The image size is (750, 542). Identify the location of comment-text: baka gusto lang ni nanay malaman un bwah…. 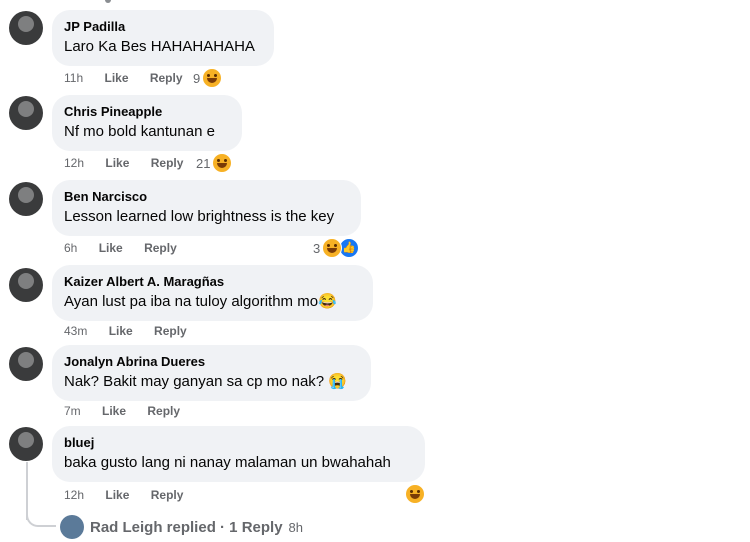
(227, 462).